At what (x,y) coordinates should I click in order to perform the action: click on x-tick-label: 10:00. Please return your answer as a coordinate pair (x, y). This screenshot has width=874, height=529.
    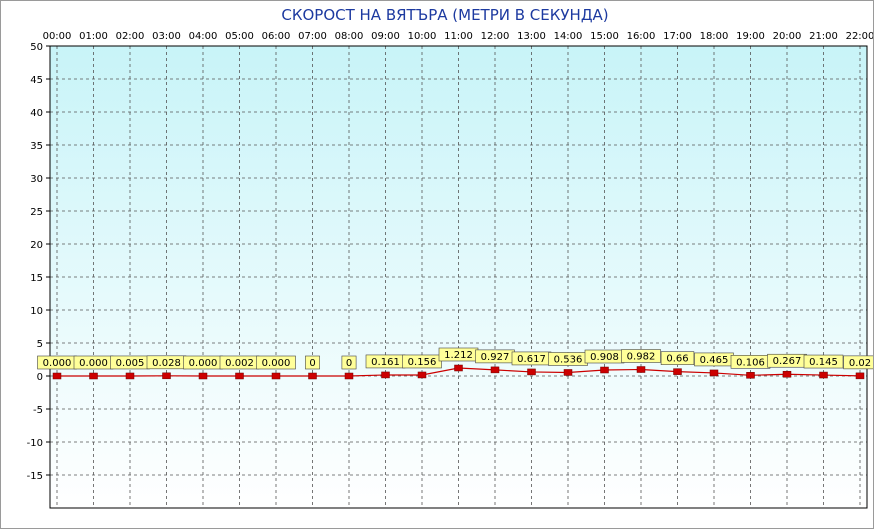
    Looking at the image, I should click on (422, 36).